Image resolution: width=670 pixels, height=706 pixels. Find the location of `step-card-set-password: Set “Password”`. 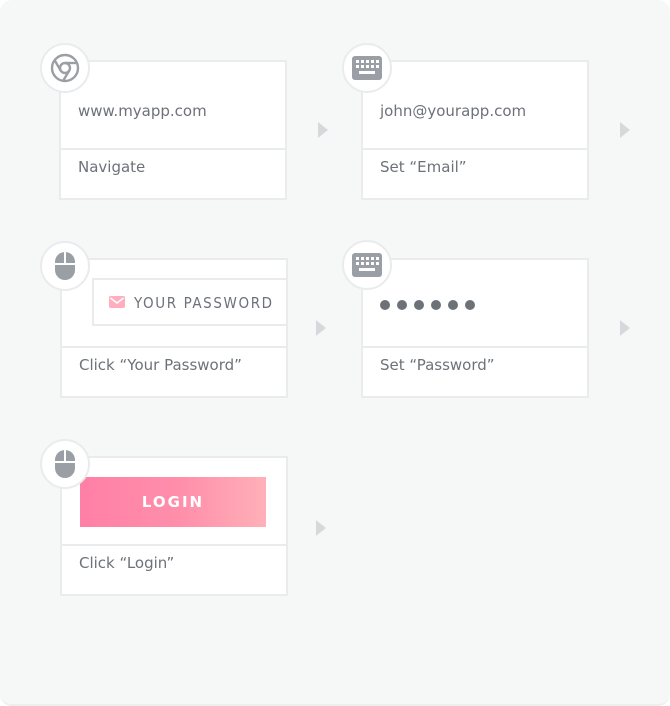

step-card-set-password: Set “Password” is located at coordinates (475, 328).